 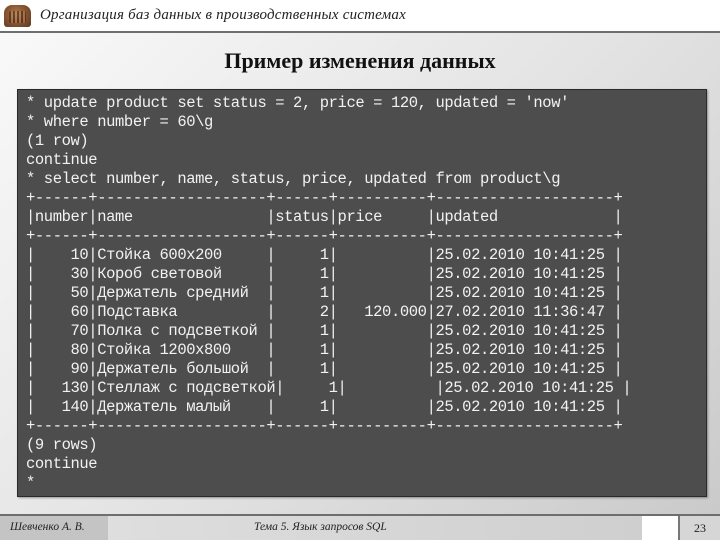 What do you see at coordinates (324, 217) in the screenshot?
I see `table-header-row: |number|name |status|price |updated |` at bounding box center [324, 217].